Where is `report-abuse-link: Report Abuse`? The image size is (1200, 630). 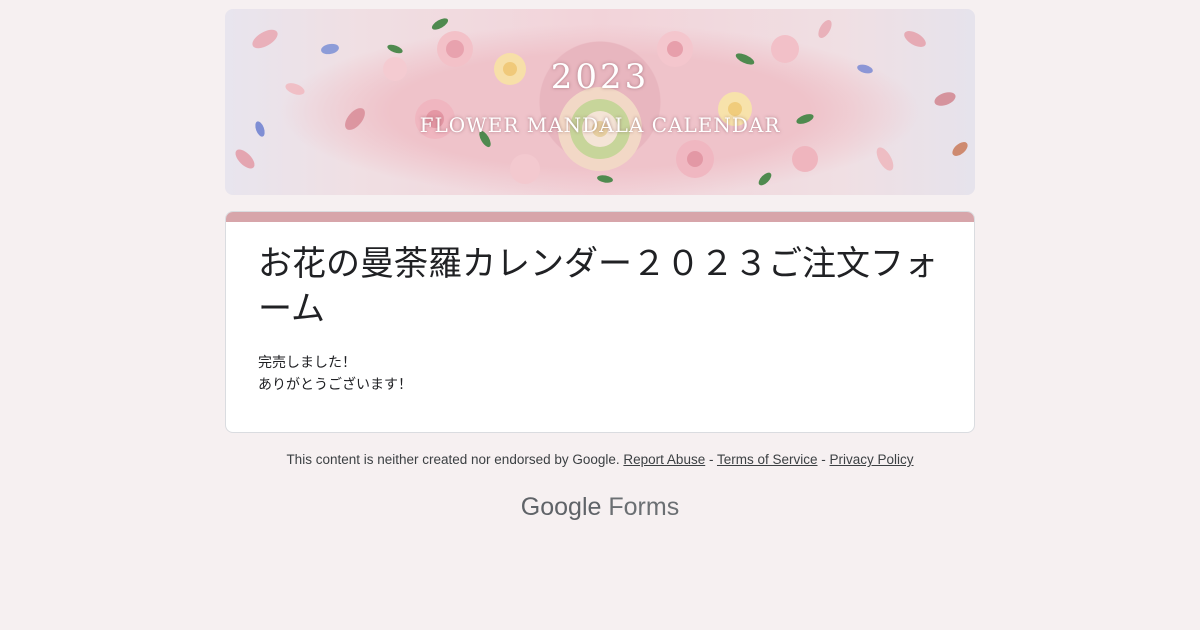 report-abuse-link: Report Abuse is located at coordinates (664, 459).